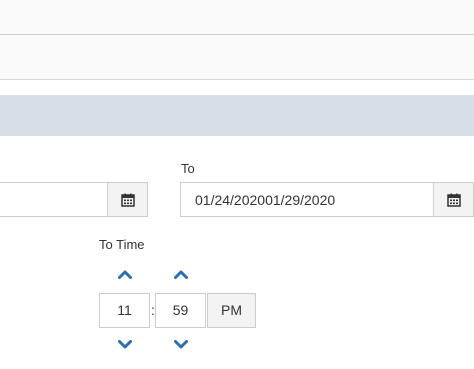 This screenshot has width=474, height=369. I want to click on to-time-label: To Time, so click(122, 244).